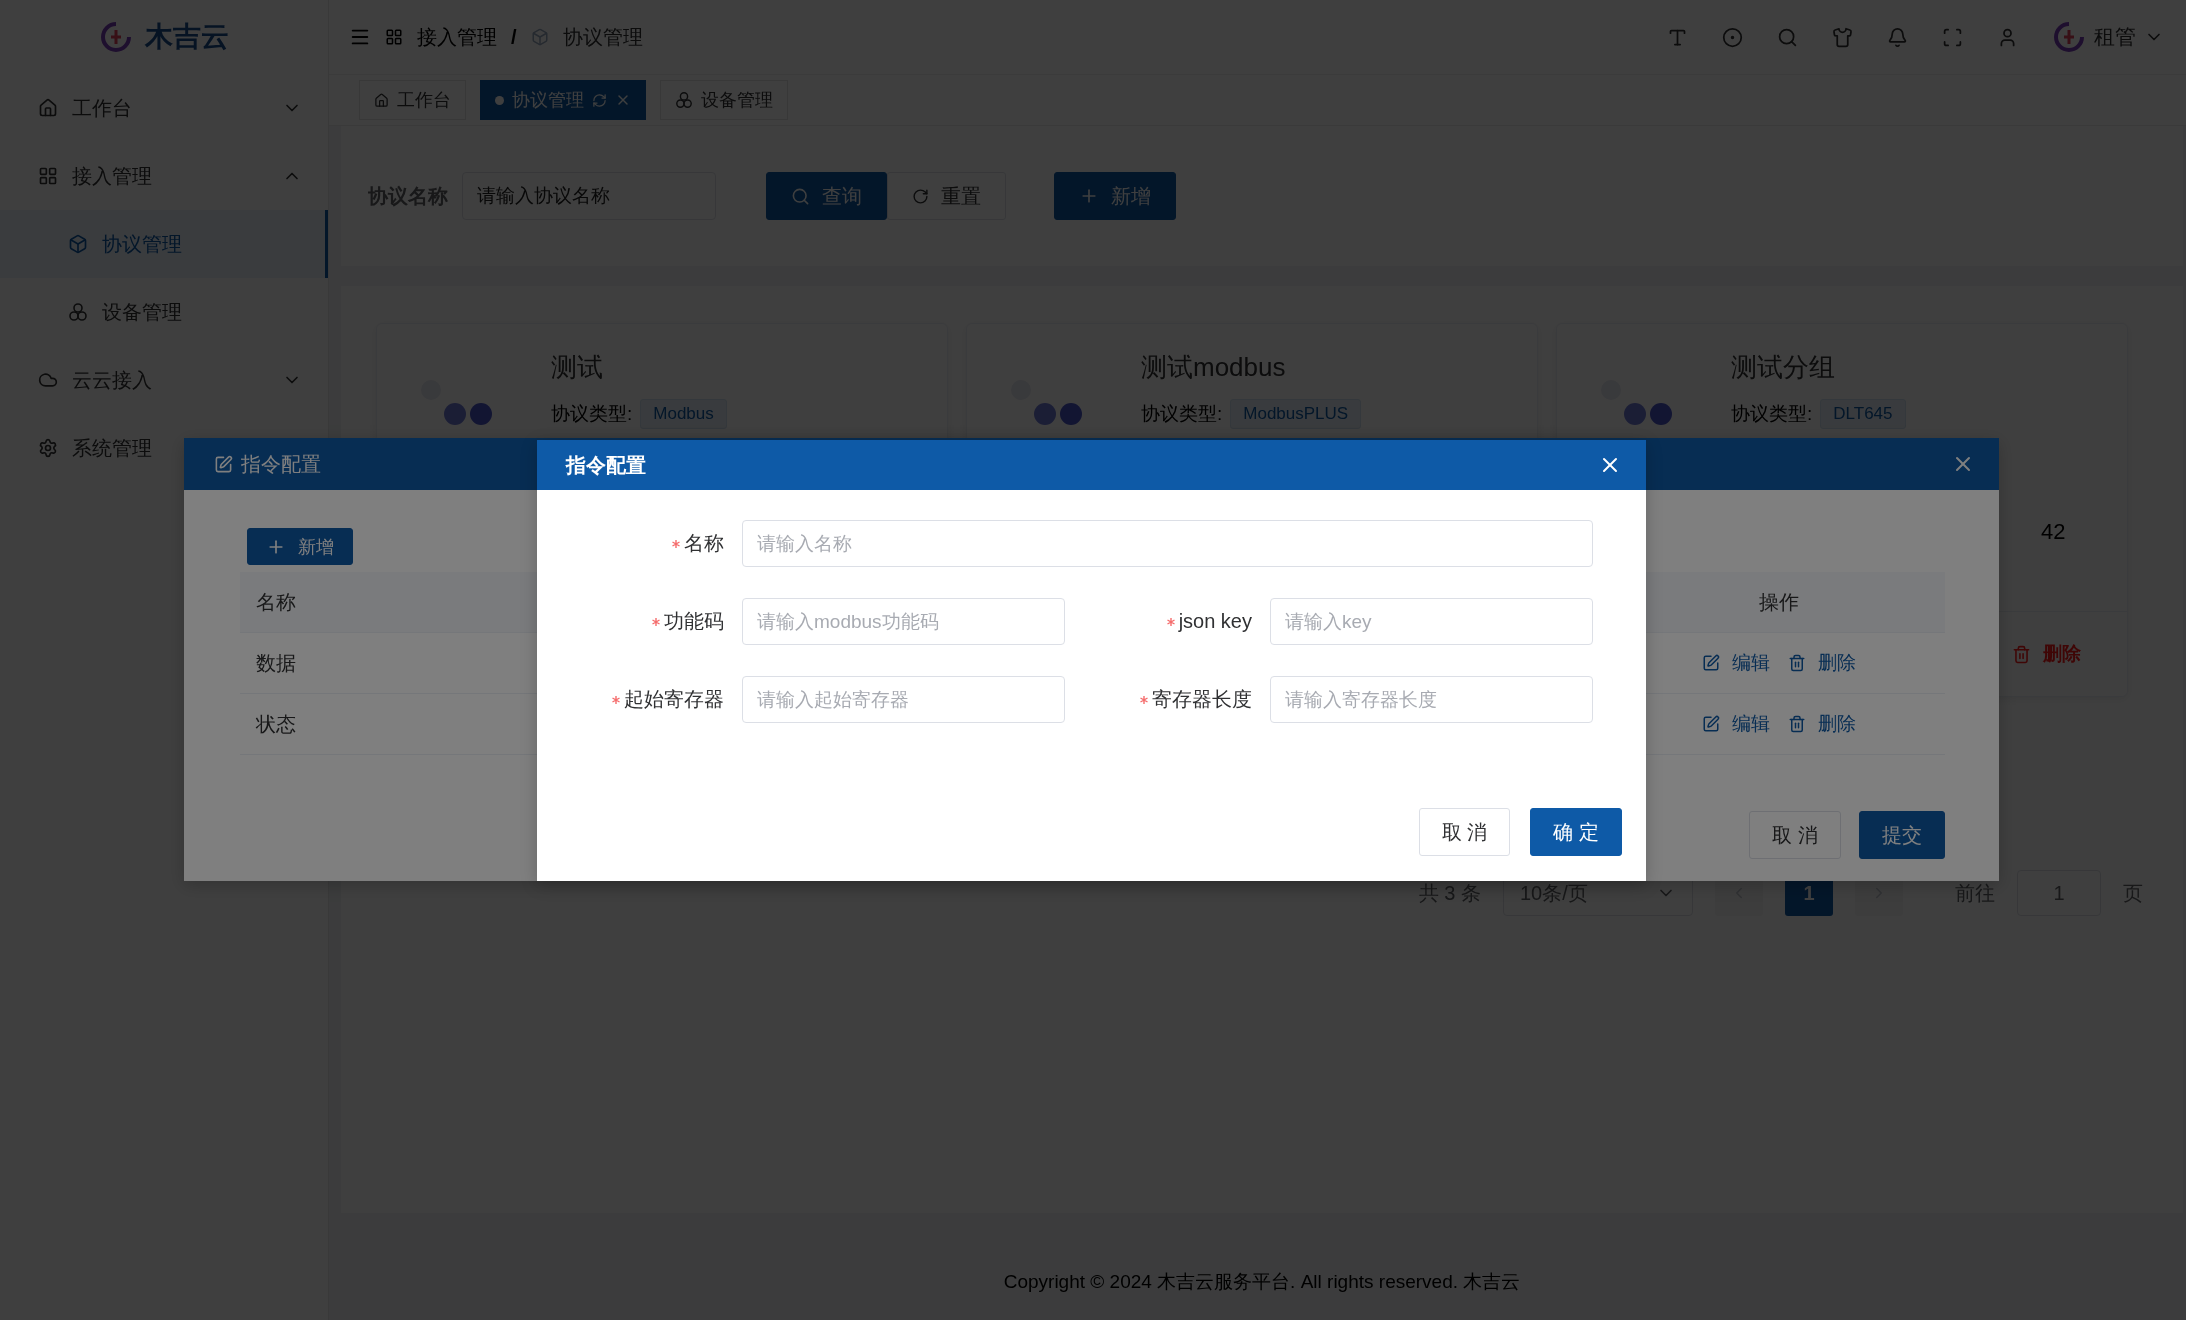 This screenshot has width=2186, height=1320. What do you see at coordinates (1902, 835) in the screenshot?
I see `submit-button: 提交` at bounding box center [1902, 835].